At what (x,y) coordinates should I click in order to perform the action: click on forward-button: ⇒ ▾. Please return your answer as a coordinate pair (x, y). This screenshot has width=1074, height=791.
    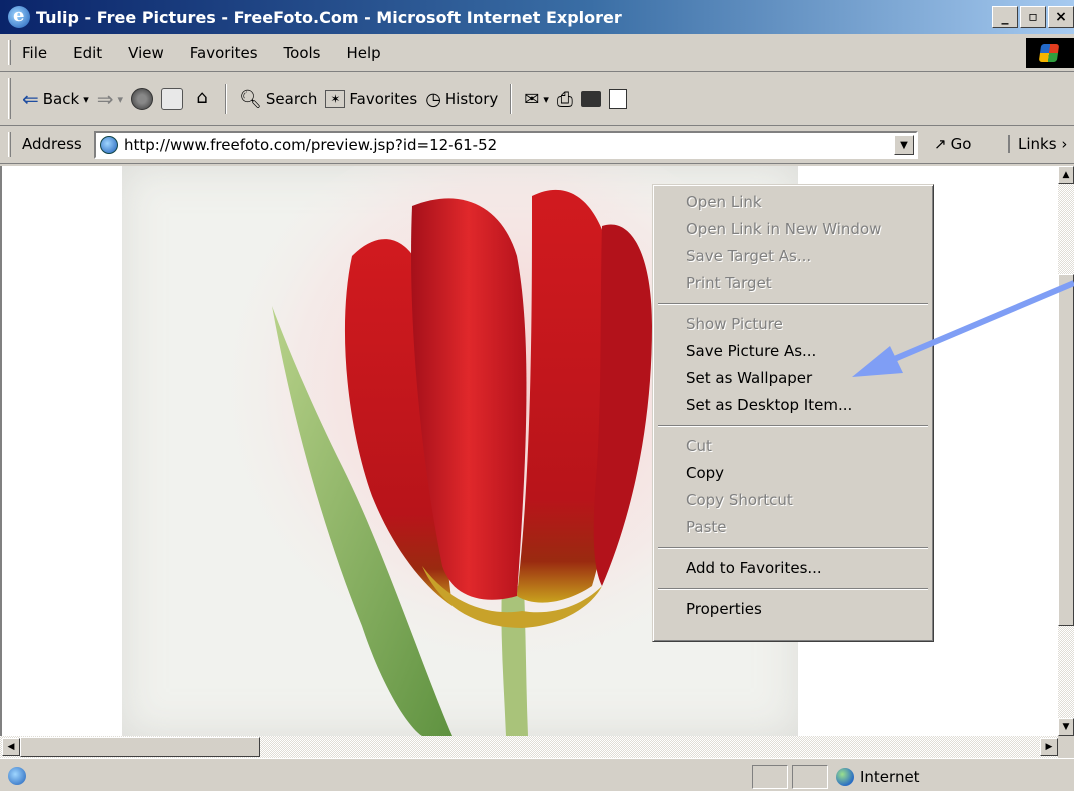
    Looking at the image, I should click on (110, 99).